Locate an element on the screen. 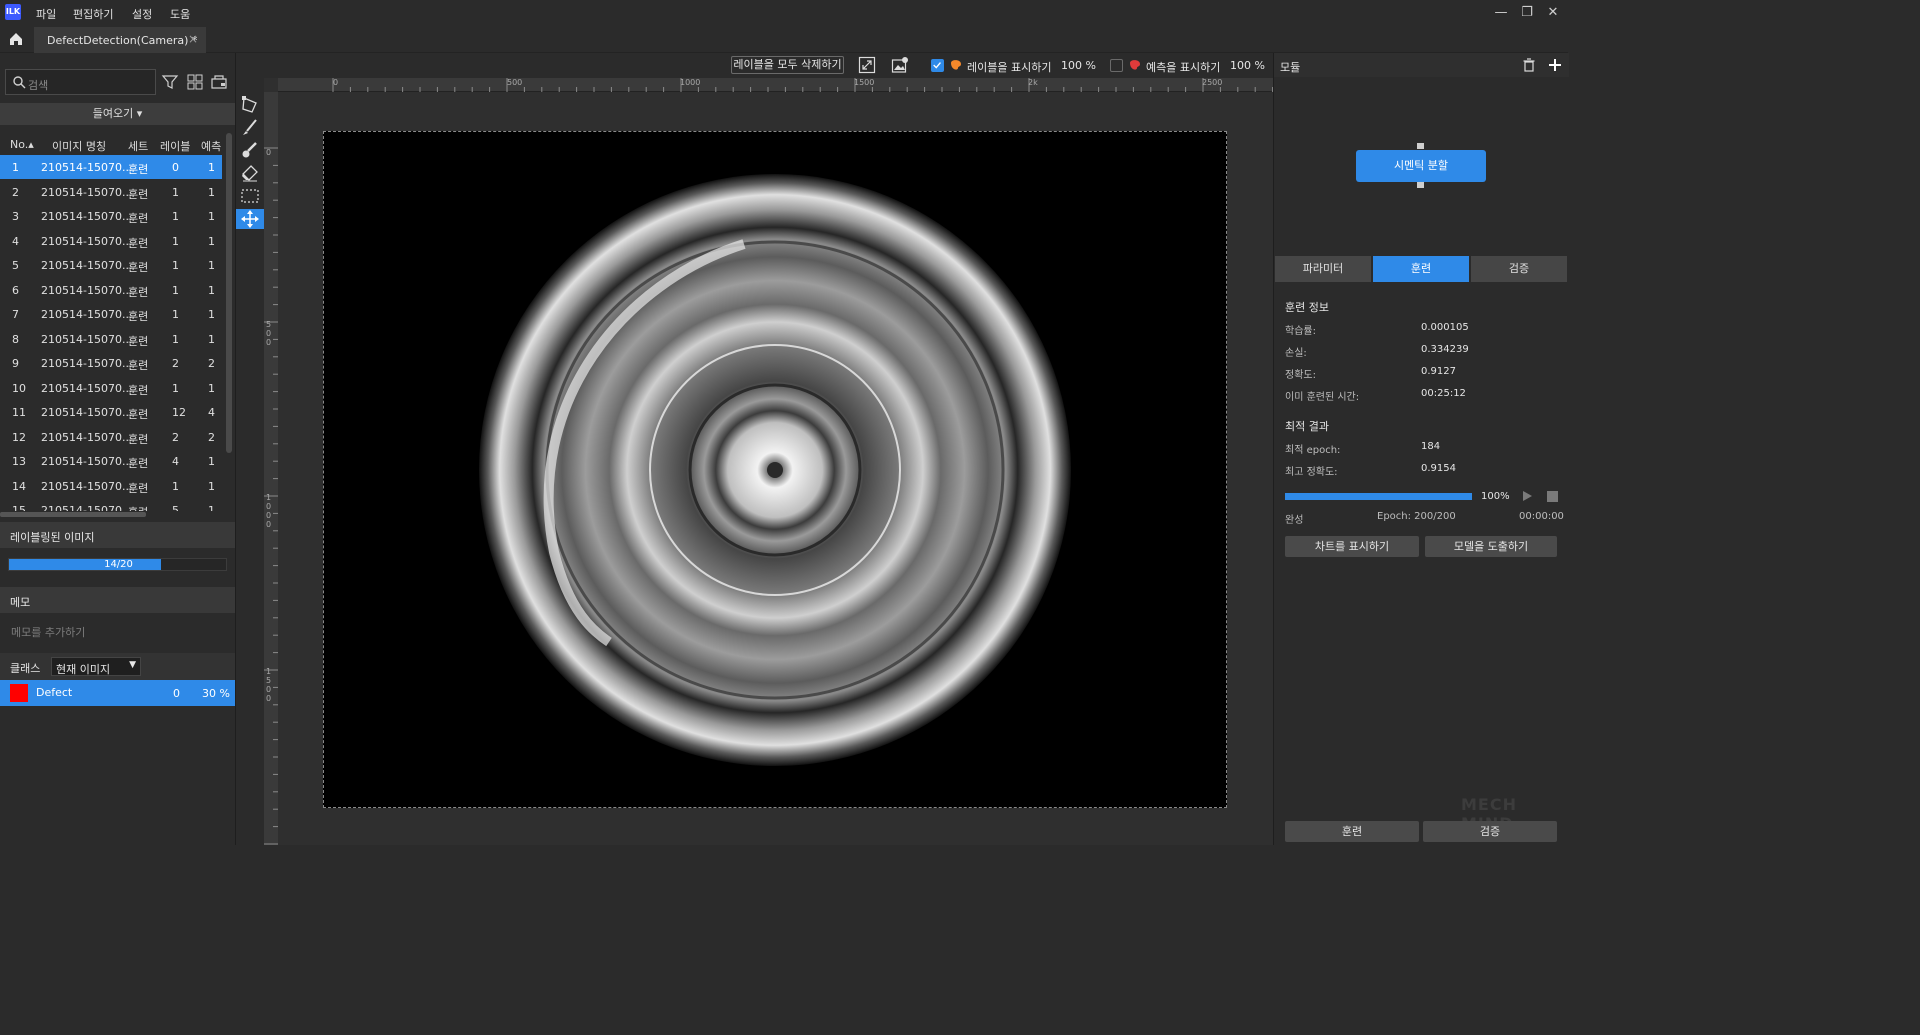 This screenshot has width=1920, height=1035. cap-center is located at coordinates (775, 470).